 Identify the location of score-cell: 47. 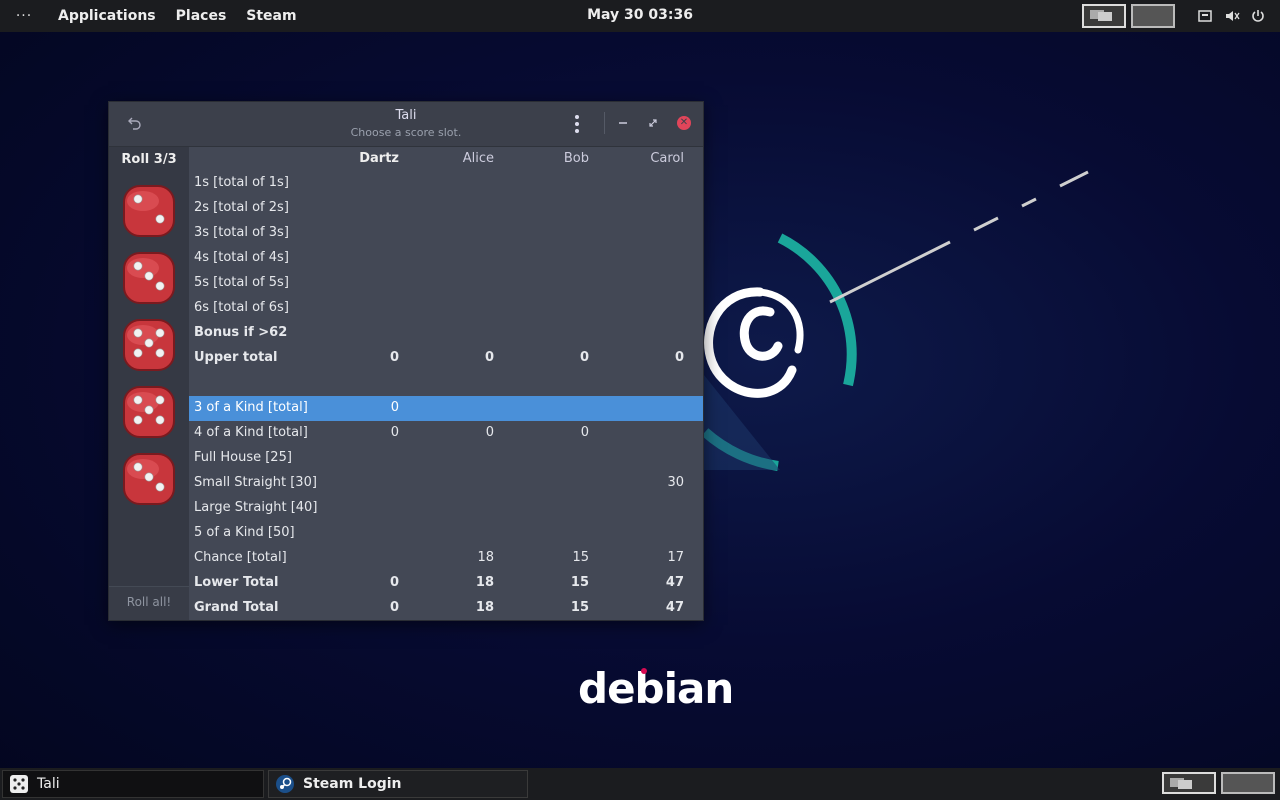
(674, 607).